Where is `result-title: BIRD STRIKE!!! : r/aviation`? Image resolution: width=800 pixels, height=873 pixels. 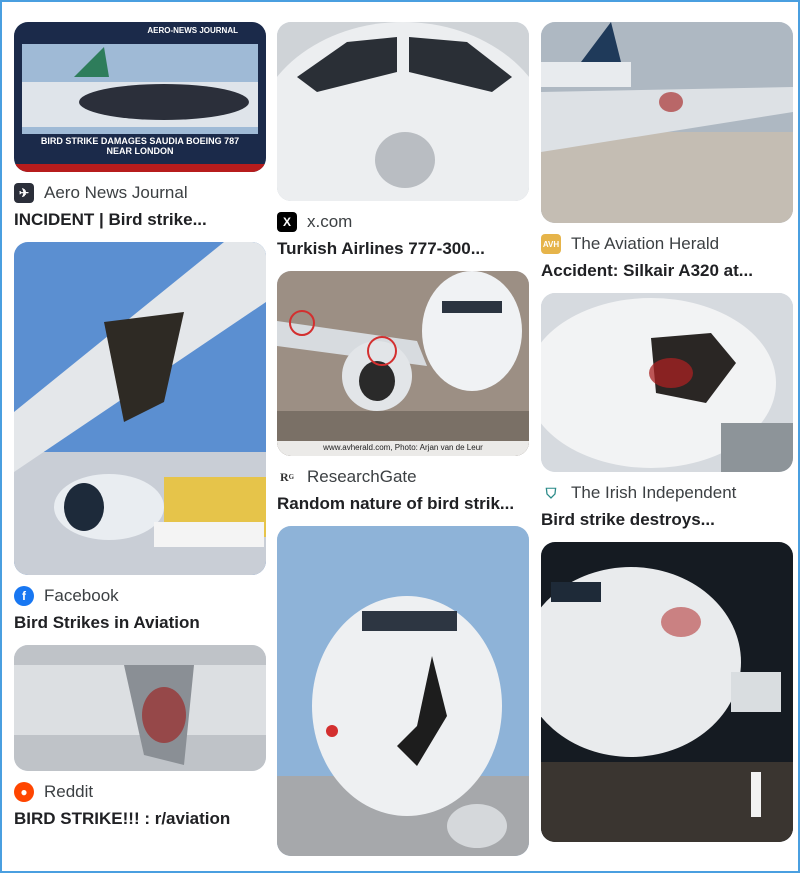 result-title: BIRD STRIKE!!! : r/aviation is located at coordinates (140, 819).